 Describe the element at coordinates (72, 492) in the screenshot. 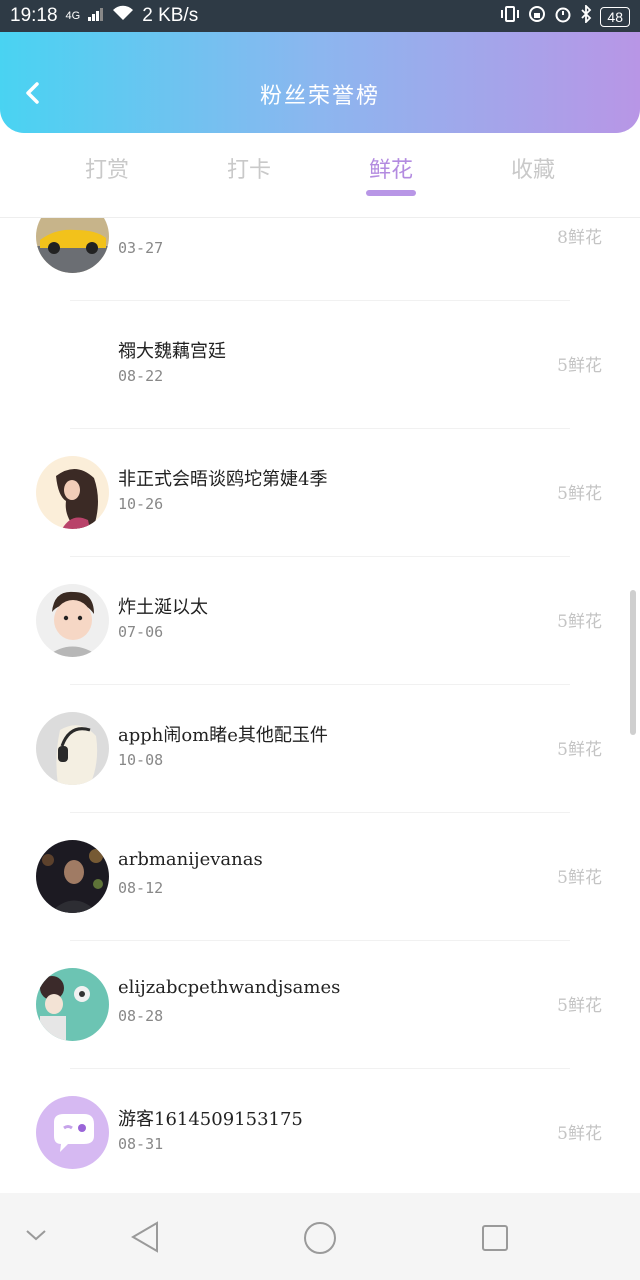

I see `girl-avatar` at that location.